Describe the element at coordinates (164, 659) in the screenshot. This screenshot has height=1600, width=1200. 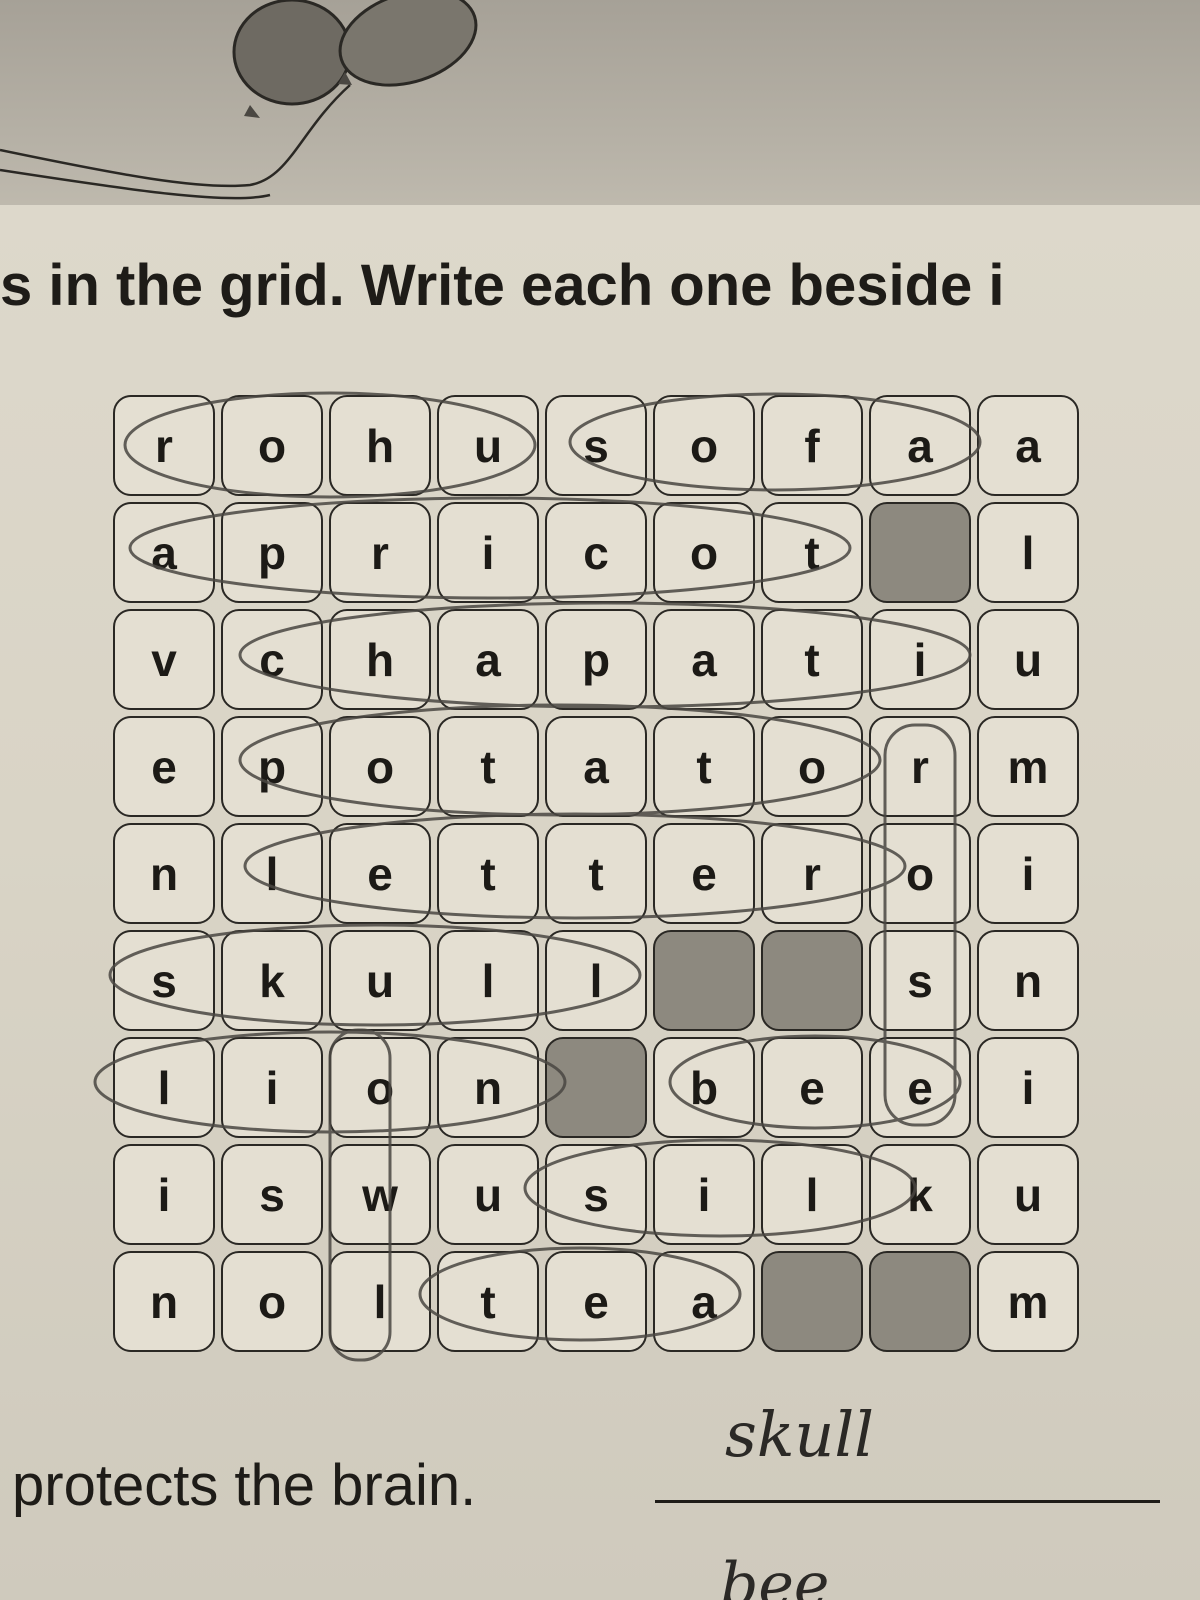
I see `grid-cell: v` at that location.